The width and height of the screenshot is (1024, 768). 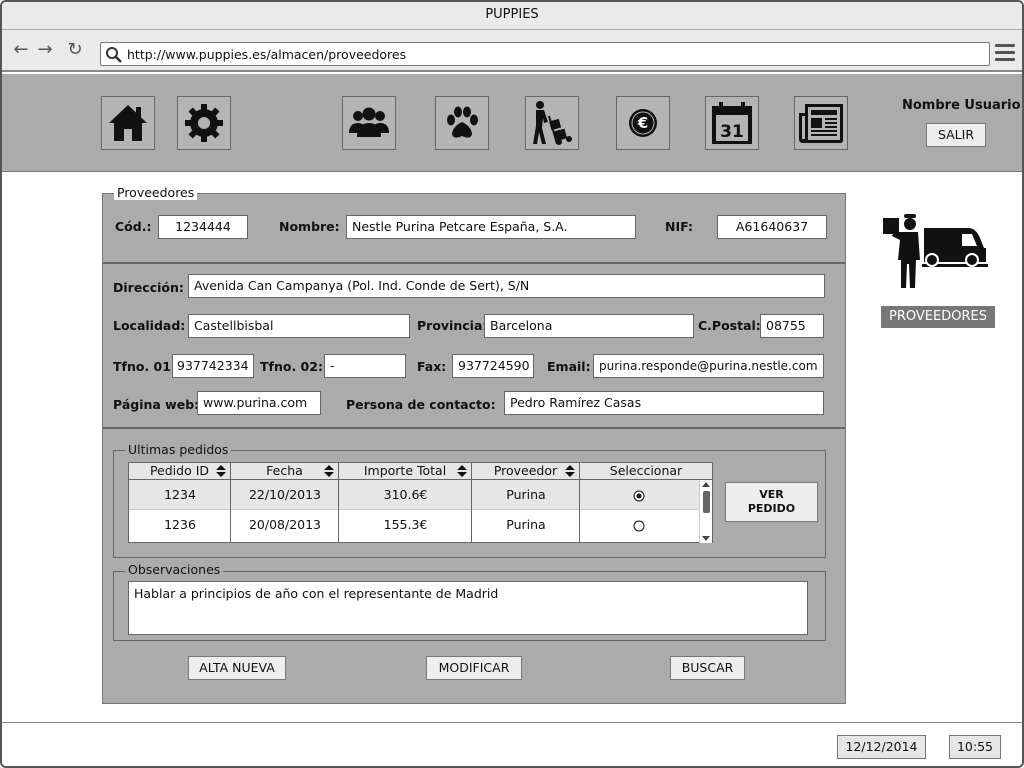 I want to click on logout-button: SALIR, so click(x=956, y=135).